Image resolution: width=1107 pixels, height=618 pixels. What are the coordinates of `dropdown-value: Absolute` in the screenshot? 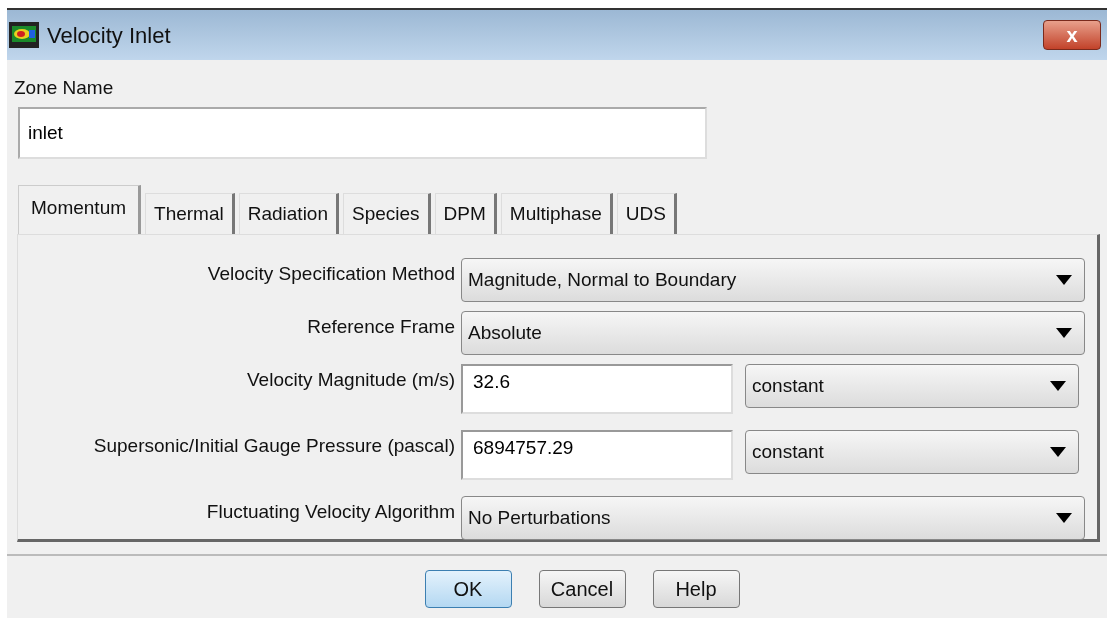 It's located at (505, 332).